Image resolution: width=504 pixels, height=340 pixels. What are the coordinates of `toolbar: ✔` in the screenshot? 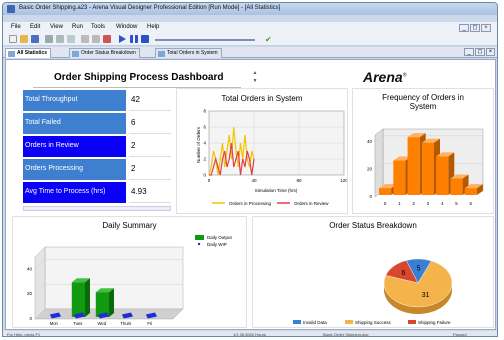 It's located at (250, 39).